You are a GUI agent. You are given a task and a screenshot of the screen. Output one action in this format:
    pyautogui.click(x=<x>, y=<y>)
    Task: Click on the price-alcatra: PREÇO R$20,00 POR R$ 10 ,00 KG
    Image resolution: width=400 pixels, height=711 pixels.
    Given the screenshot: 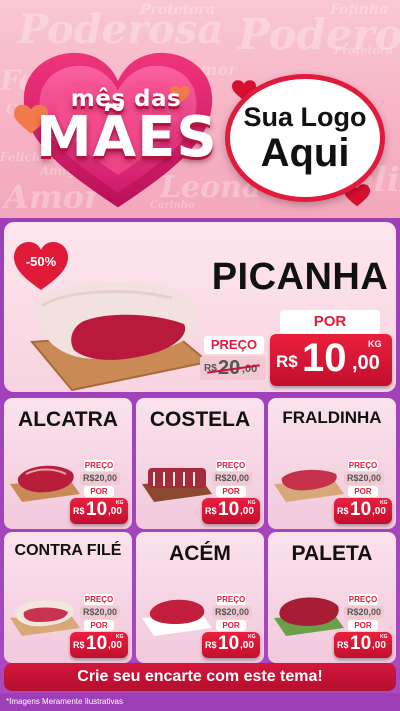 What is the action you would take?
    pyautogui.click(x=99, y=492)
    